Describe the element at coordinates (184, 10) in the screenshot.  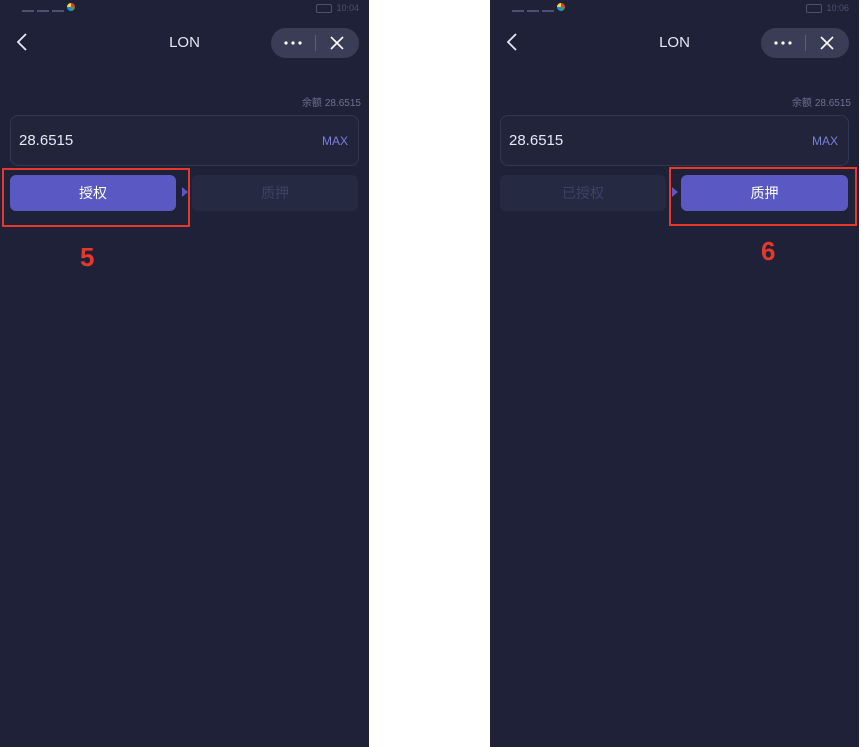
I see `status-bar: 10:04` at that location.